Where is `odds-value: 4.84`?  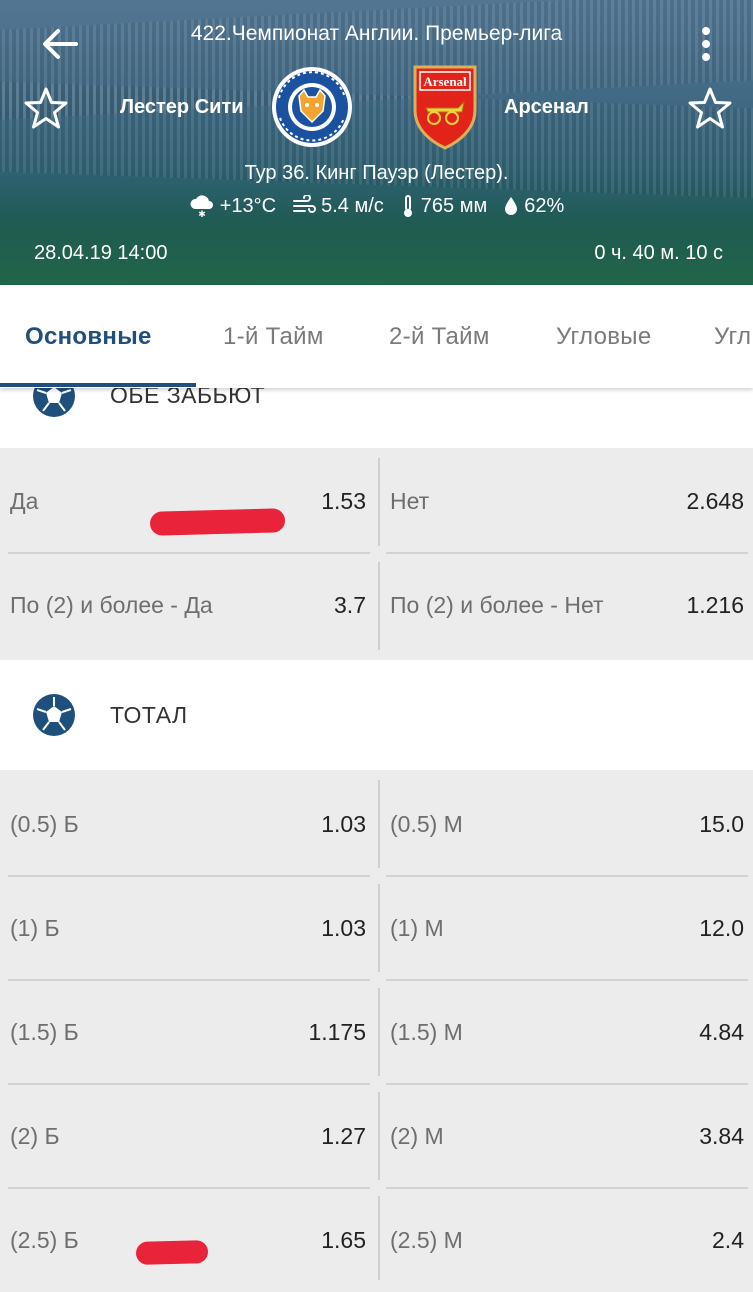
odds-value: 4.84 is located at coordinates (721, 1032).